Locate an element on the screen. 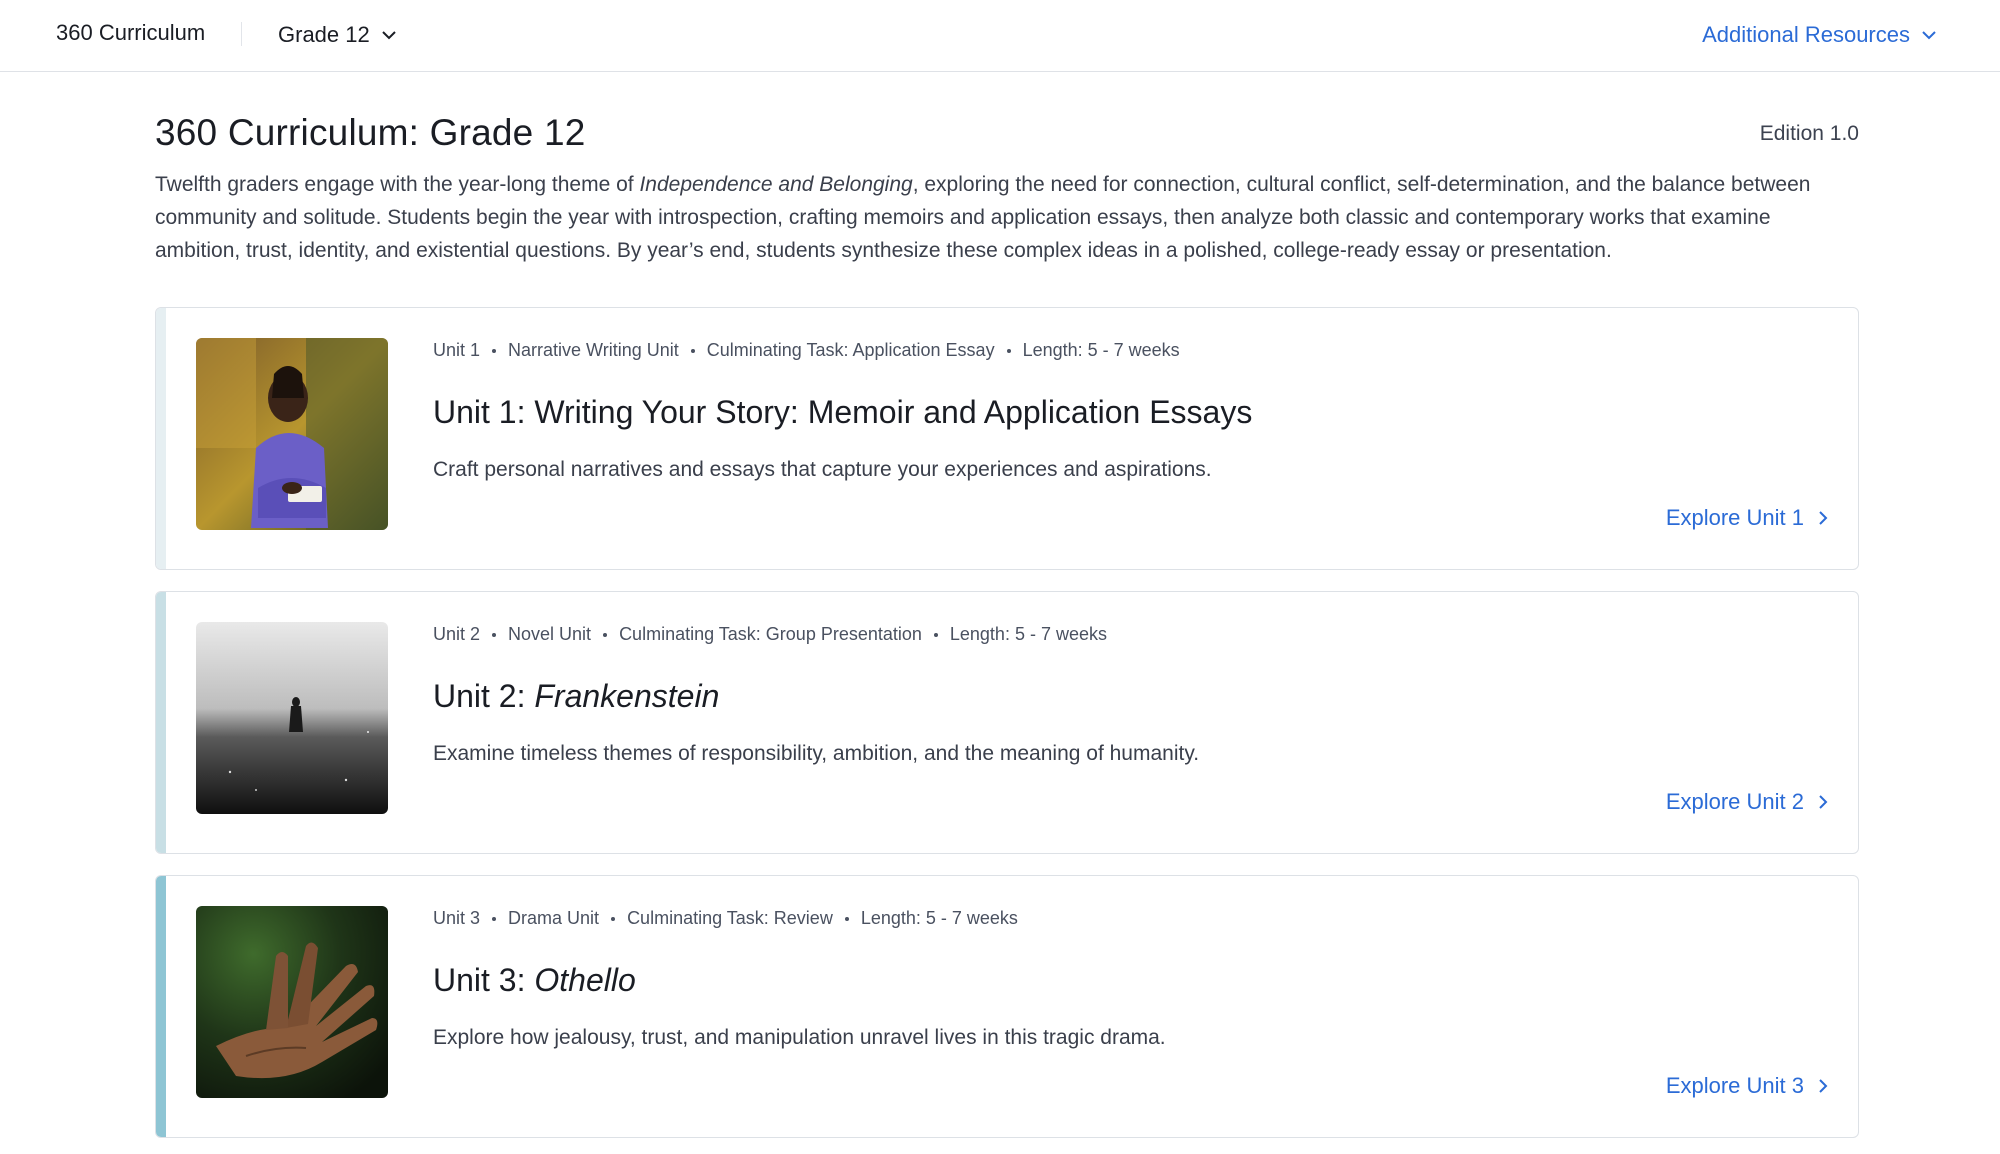  unit-title-text: Unit 2: is located at coordinates (484, 696).